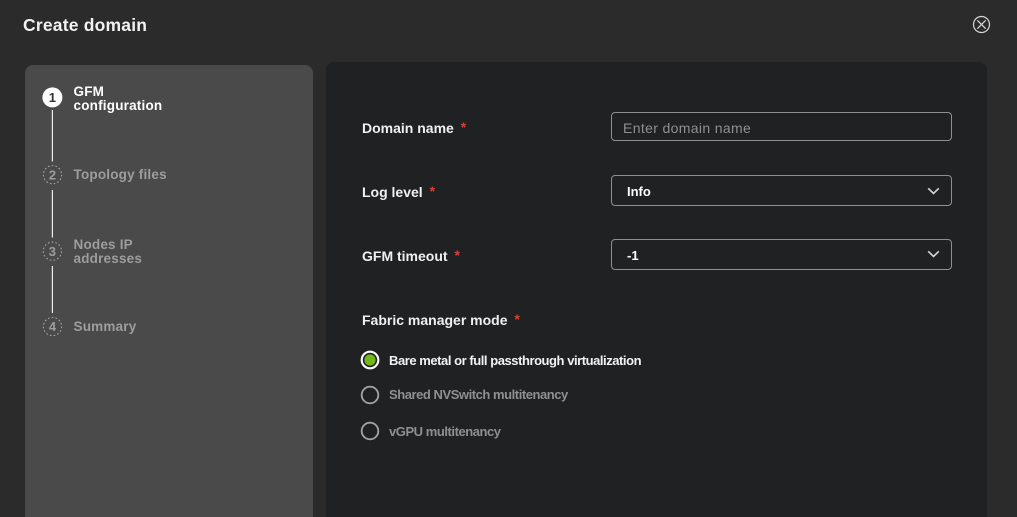 The height and width of the screenshot is (517, 1017). What do you see at coordinates (52, 174) in the screenshot?
I see `svg-text: 2` at bounding box center [52, 174].